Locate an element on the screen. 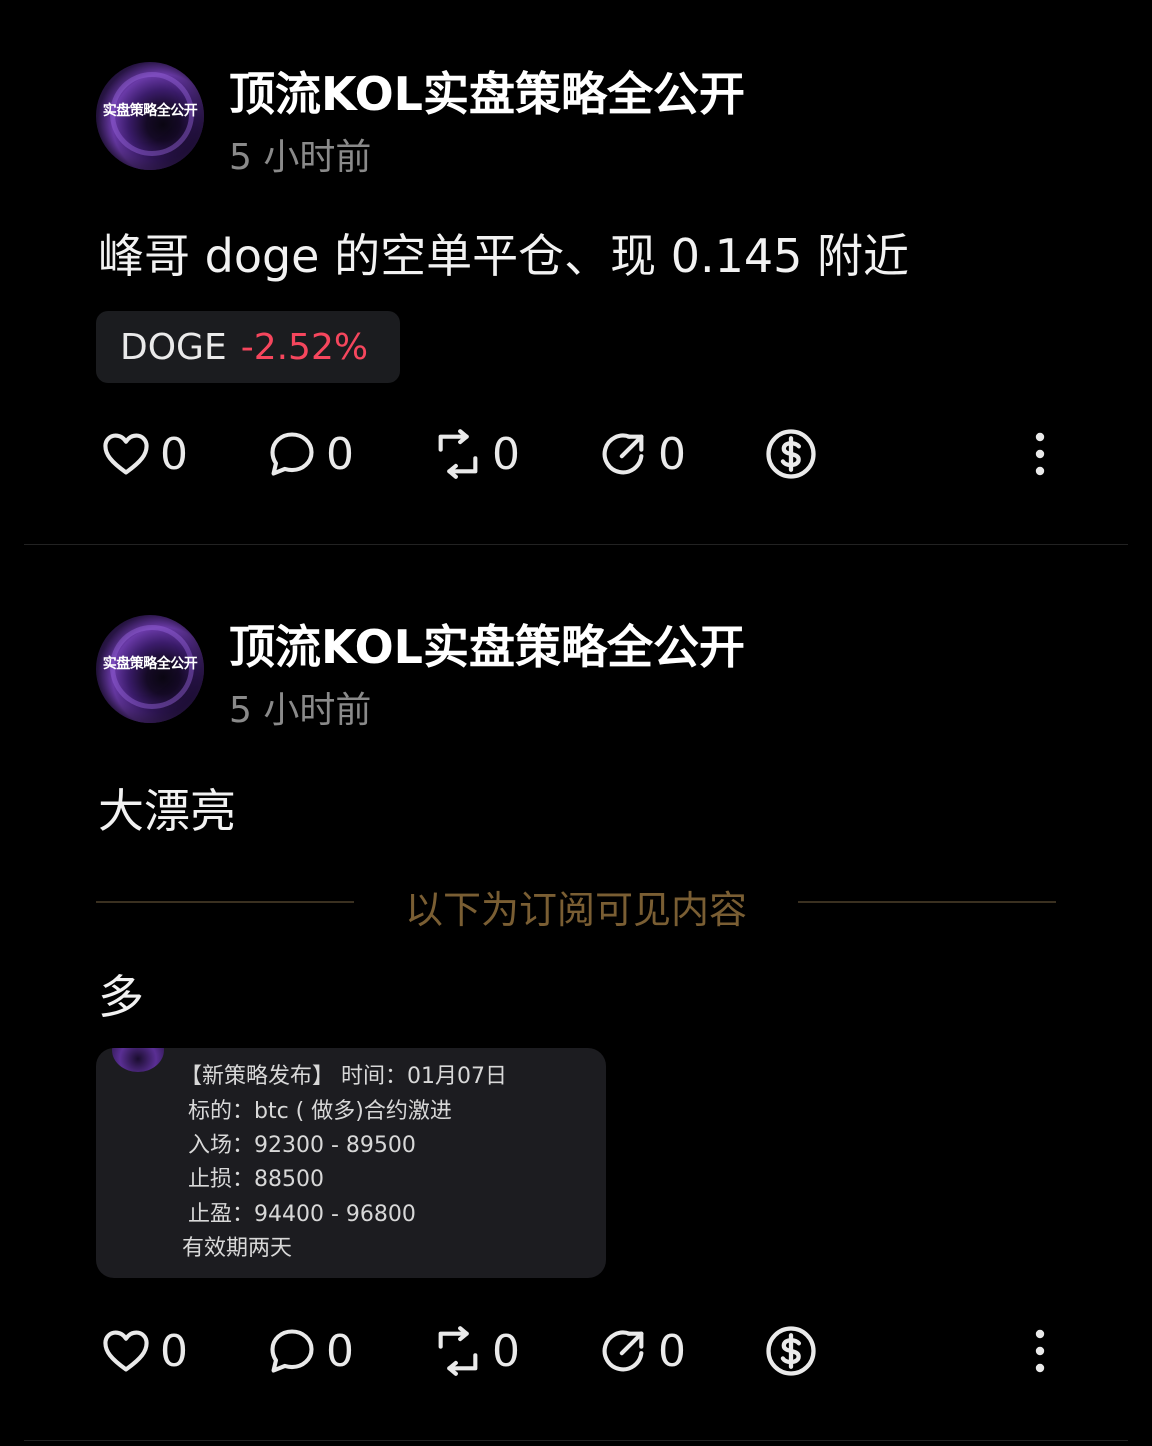 This screenshot has width=1152, height=1446. image-line: 止盈：94400 - 96800 is located at coordinates (302, 1214).